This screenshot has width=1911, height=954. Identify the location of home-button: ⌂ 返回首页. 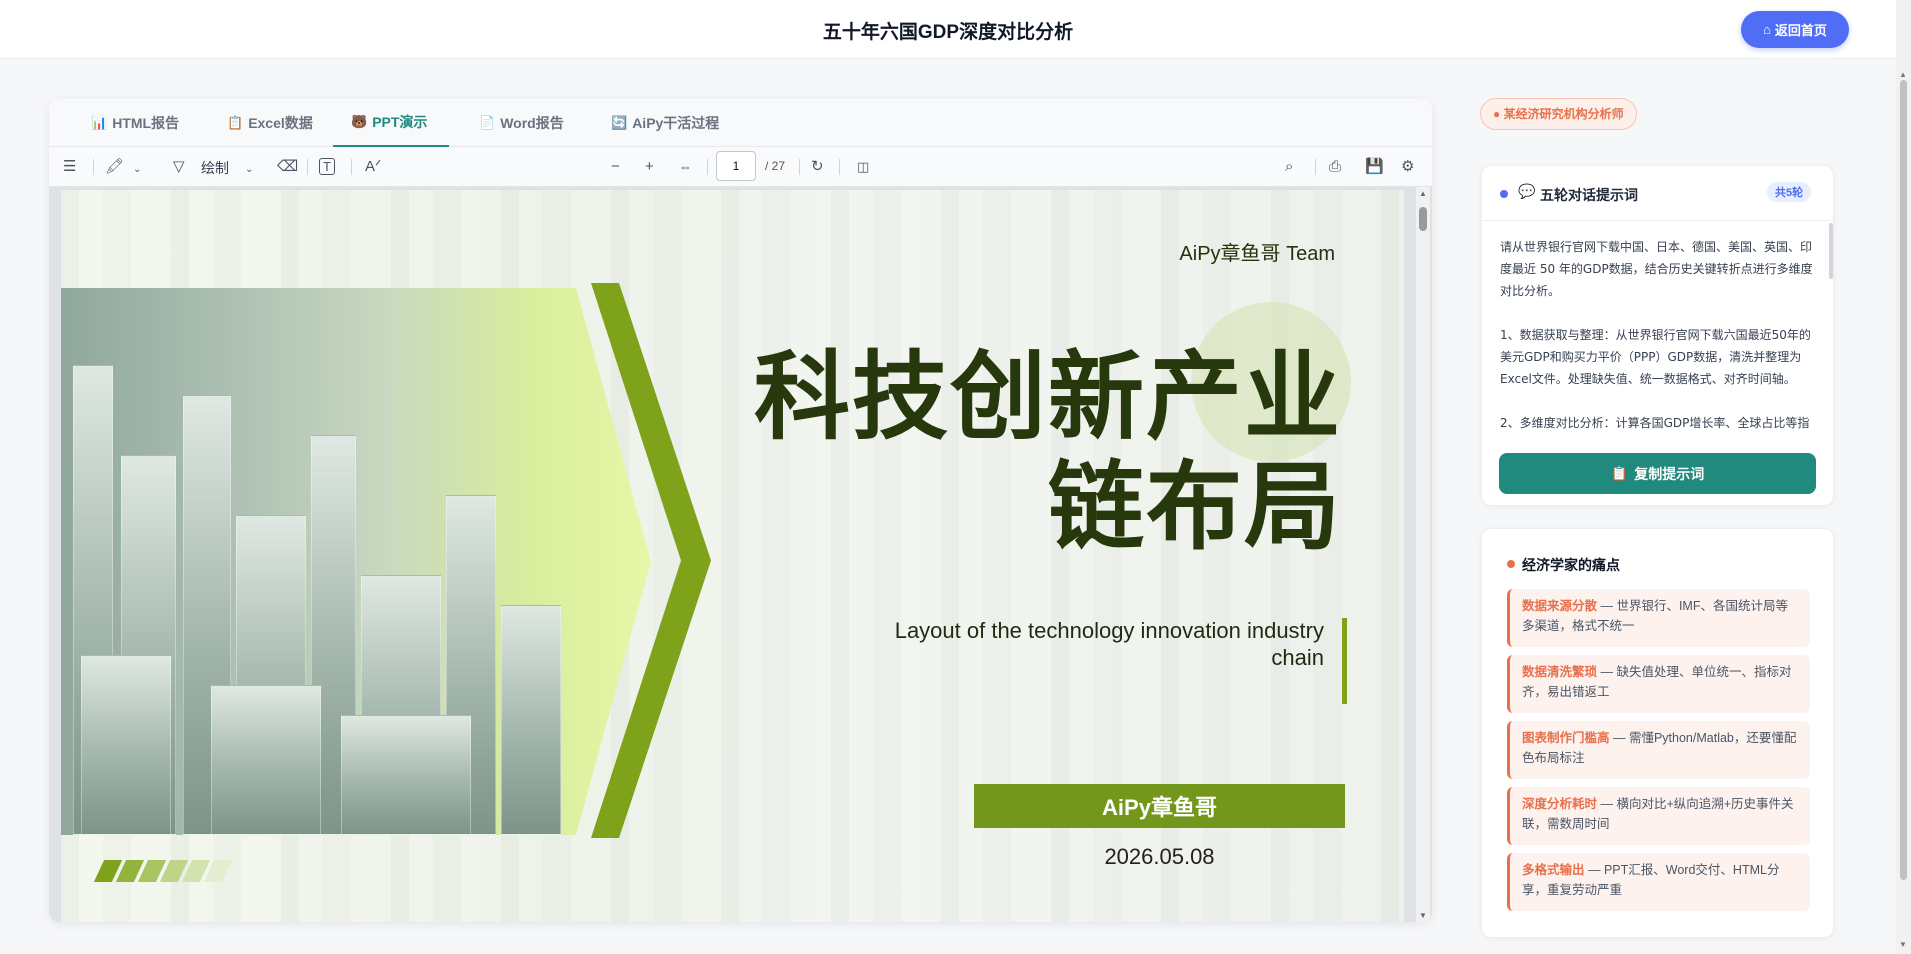
(1795, 29).